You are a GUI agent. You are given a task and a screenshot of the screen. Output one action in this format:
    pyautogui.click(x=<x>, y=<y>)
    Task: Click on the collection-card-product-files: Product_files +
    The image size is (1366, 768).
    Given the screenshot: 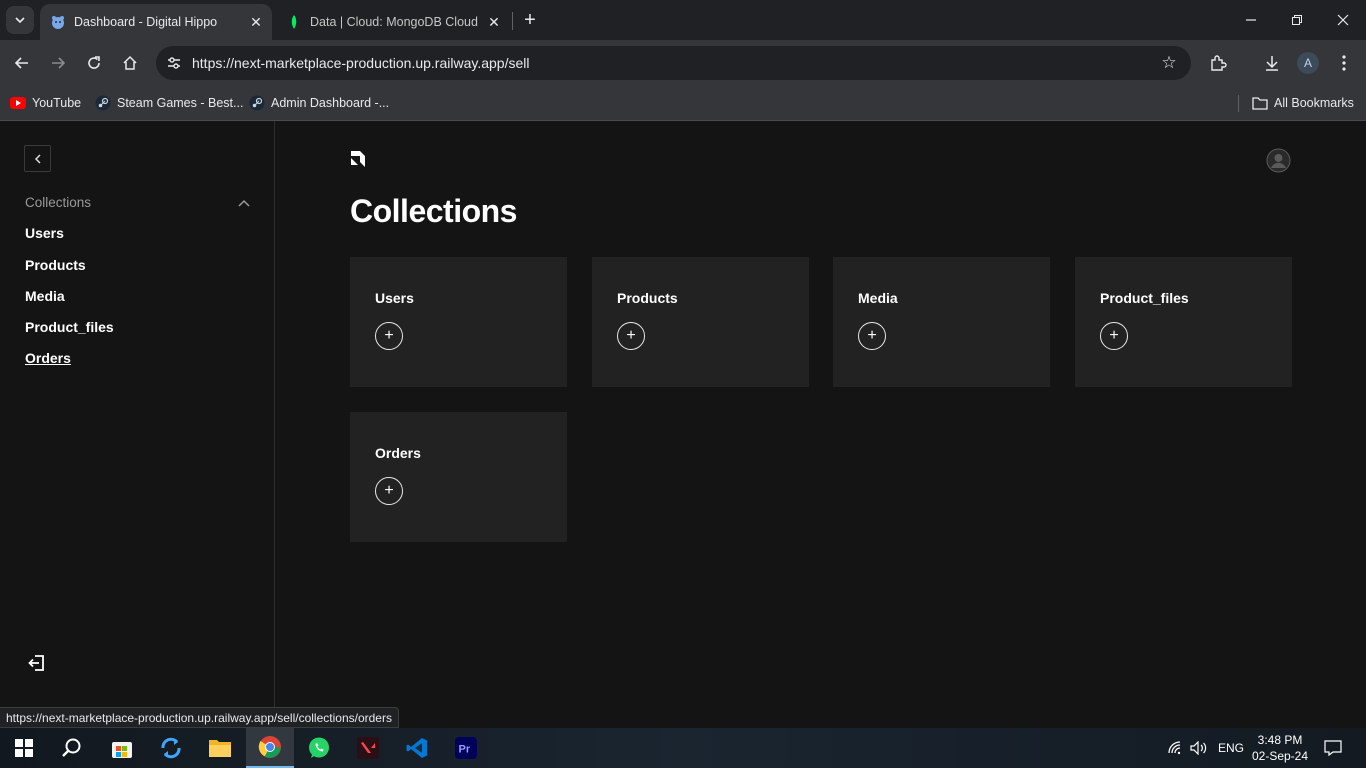 What is the action you would take?
    pyautogui.click(x=1183, y=322)
    